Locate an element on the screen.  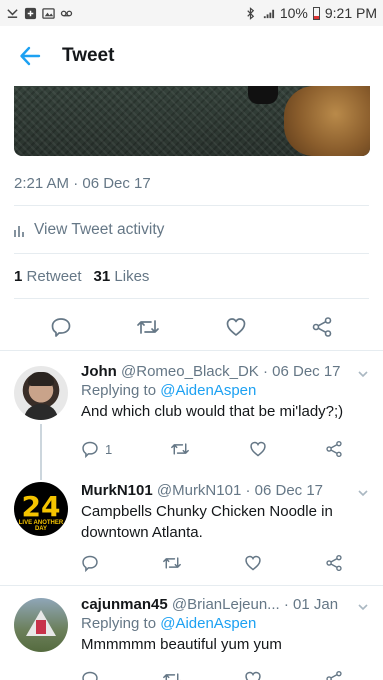
signal-icon is located at coordinates (268, 13).